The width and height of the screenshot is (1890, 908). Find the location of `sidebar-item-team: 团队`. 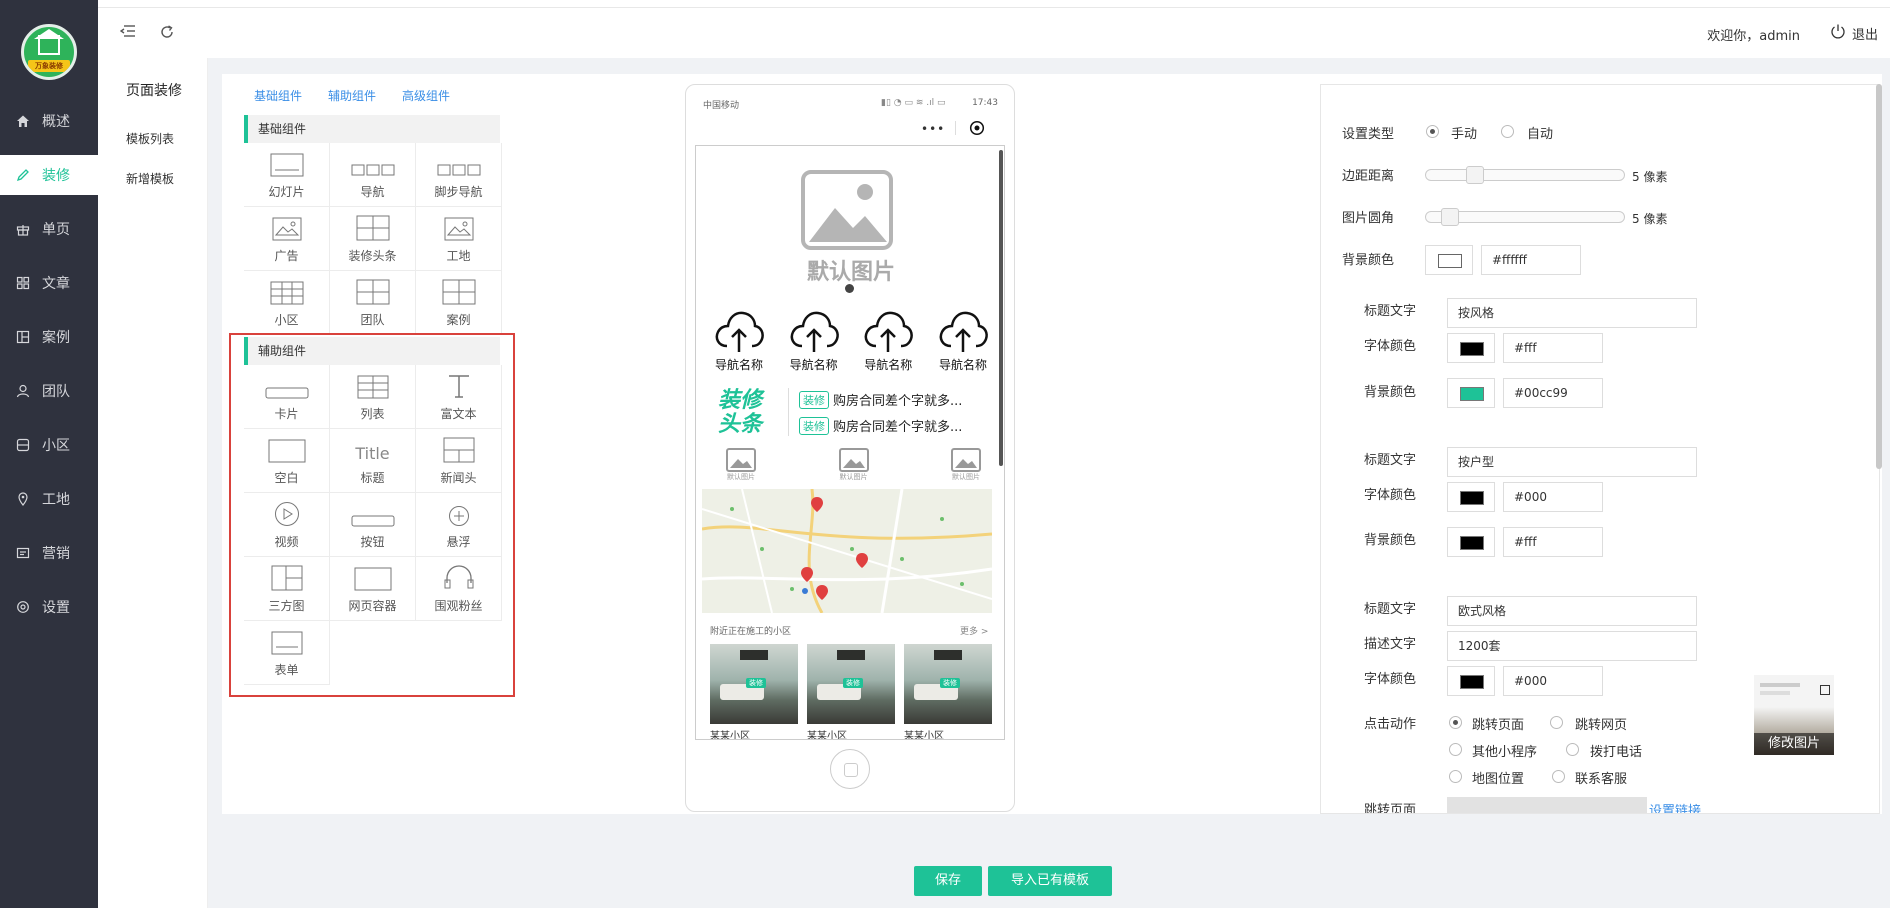

sidebar-item-team: 团队 is located at coordinates (49, 391).